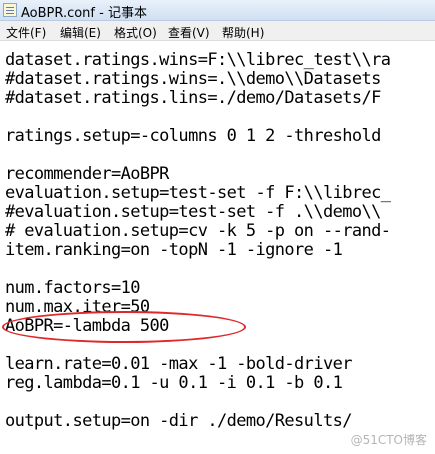 The height and width of the screenshot is (454, 435). Describe the element at coordinates (84, 13) in the screenshot. I see `window-title: AoBPR.conf - 记事本` at that location.